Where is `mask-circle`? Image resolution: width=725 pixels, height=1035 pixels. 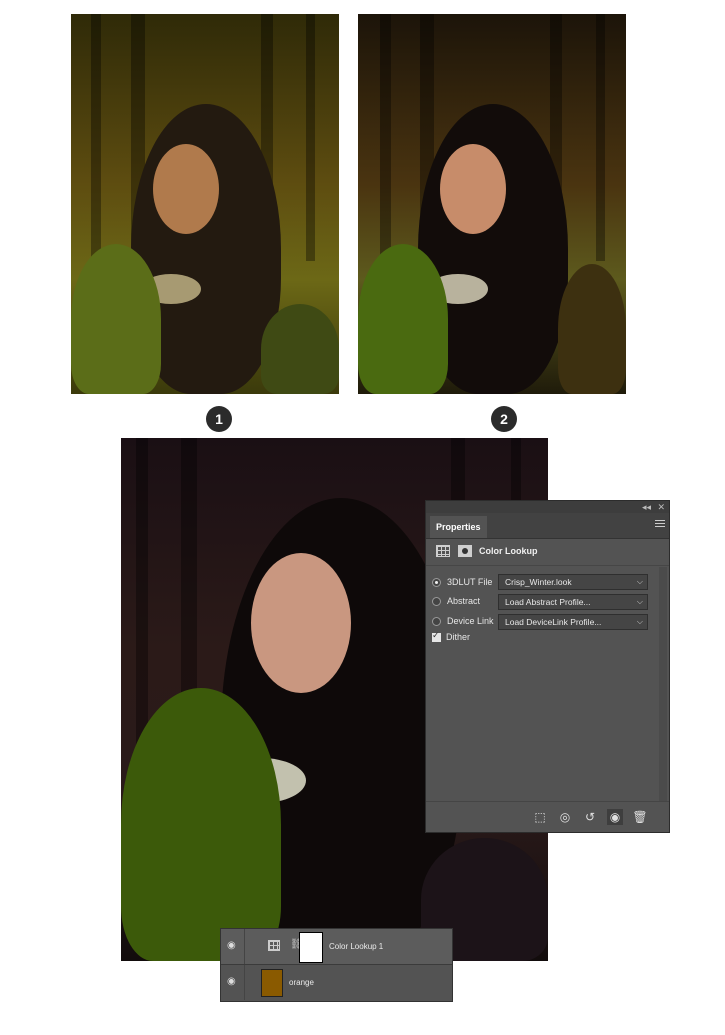 mask-circle is located at coordinates (465, 551).